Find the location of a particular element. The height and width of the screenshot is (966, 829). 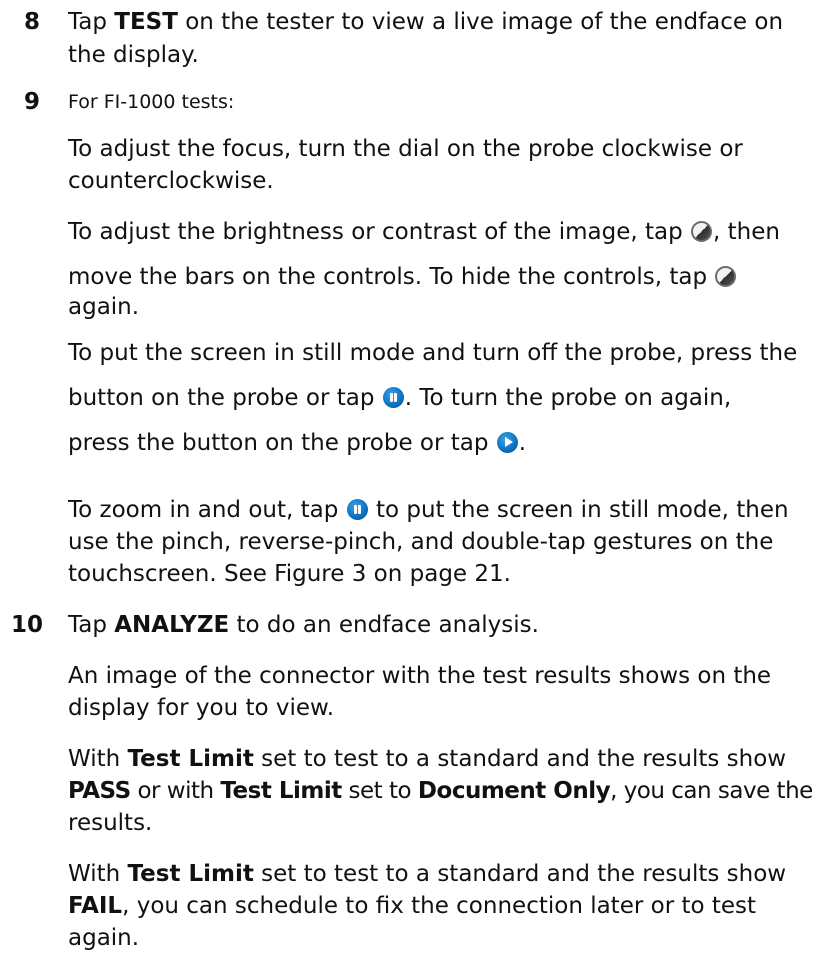

zoom-para-line-3: touchscreen. See Figure 3 on page 21. is located at coordinates (289, 574).